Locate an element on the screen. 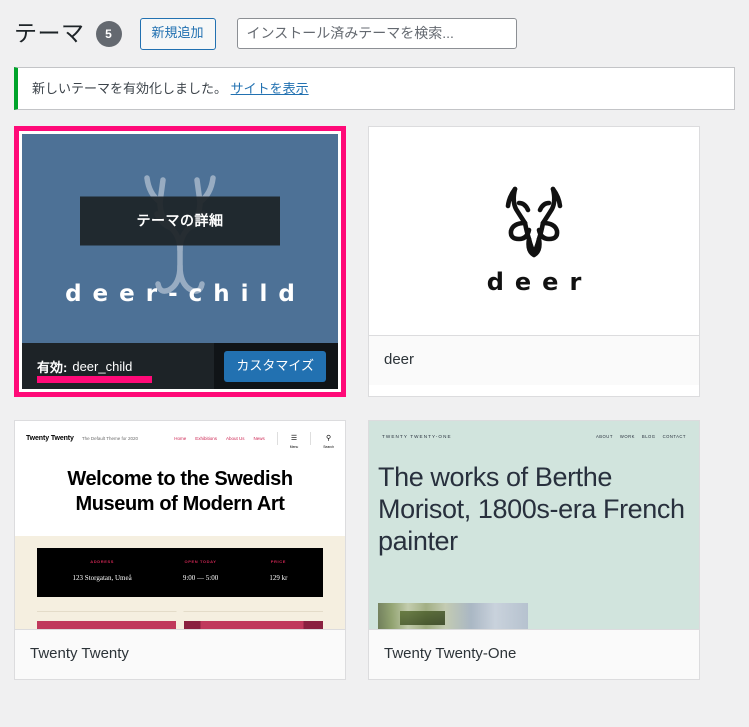  tt20-nav-item: Exhibitions is located at coordinates (206, 439).